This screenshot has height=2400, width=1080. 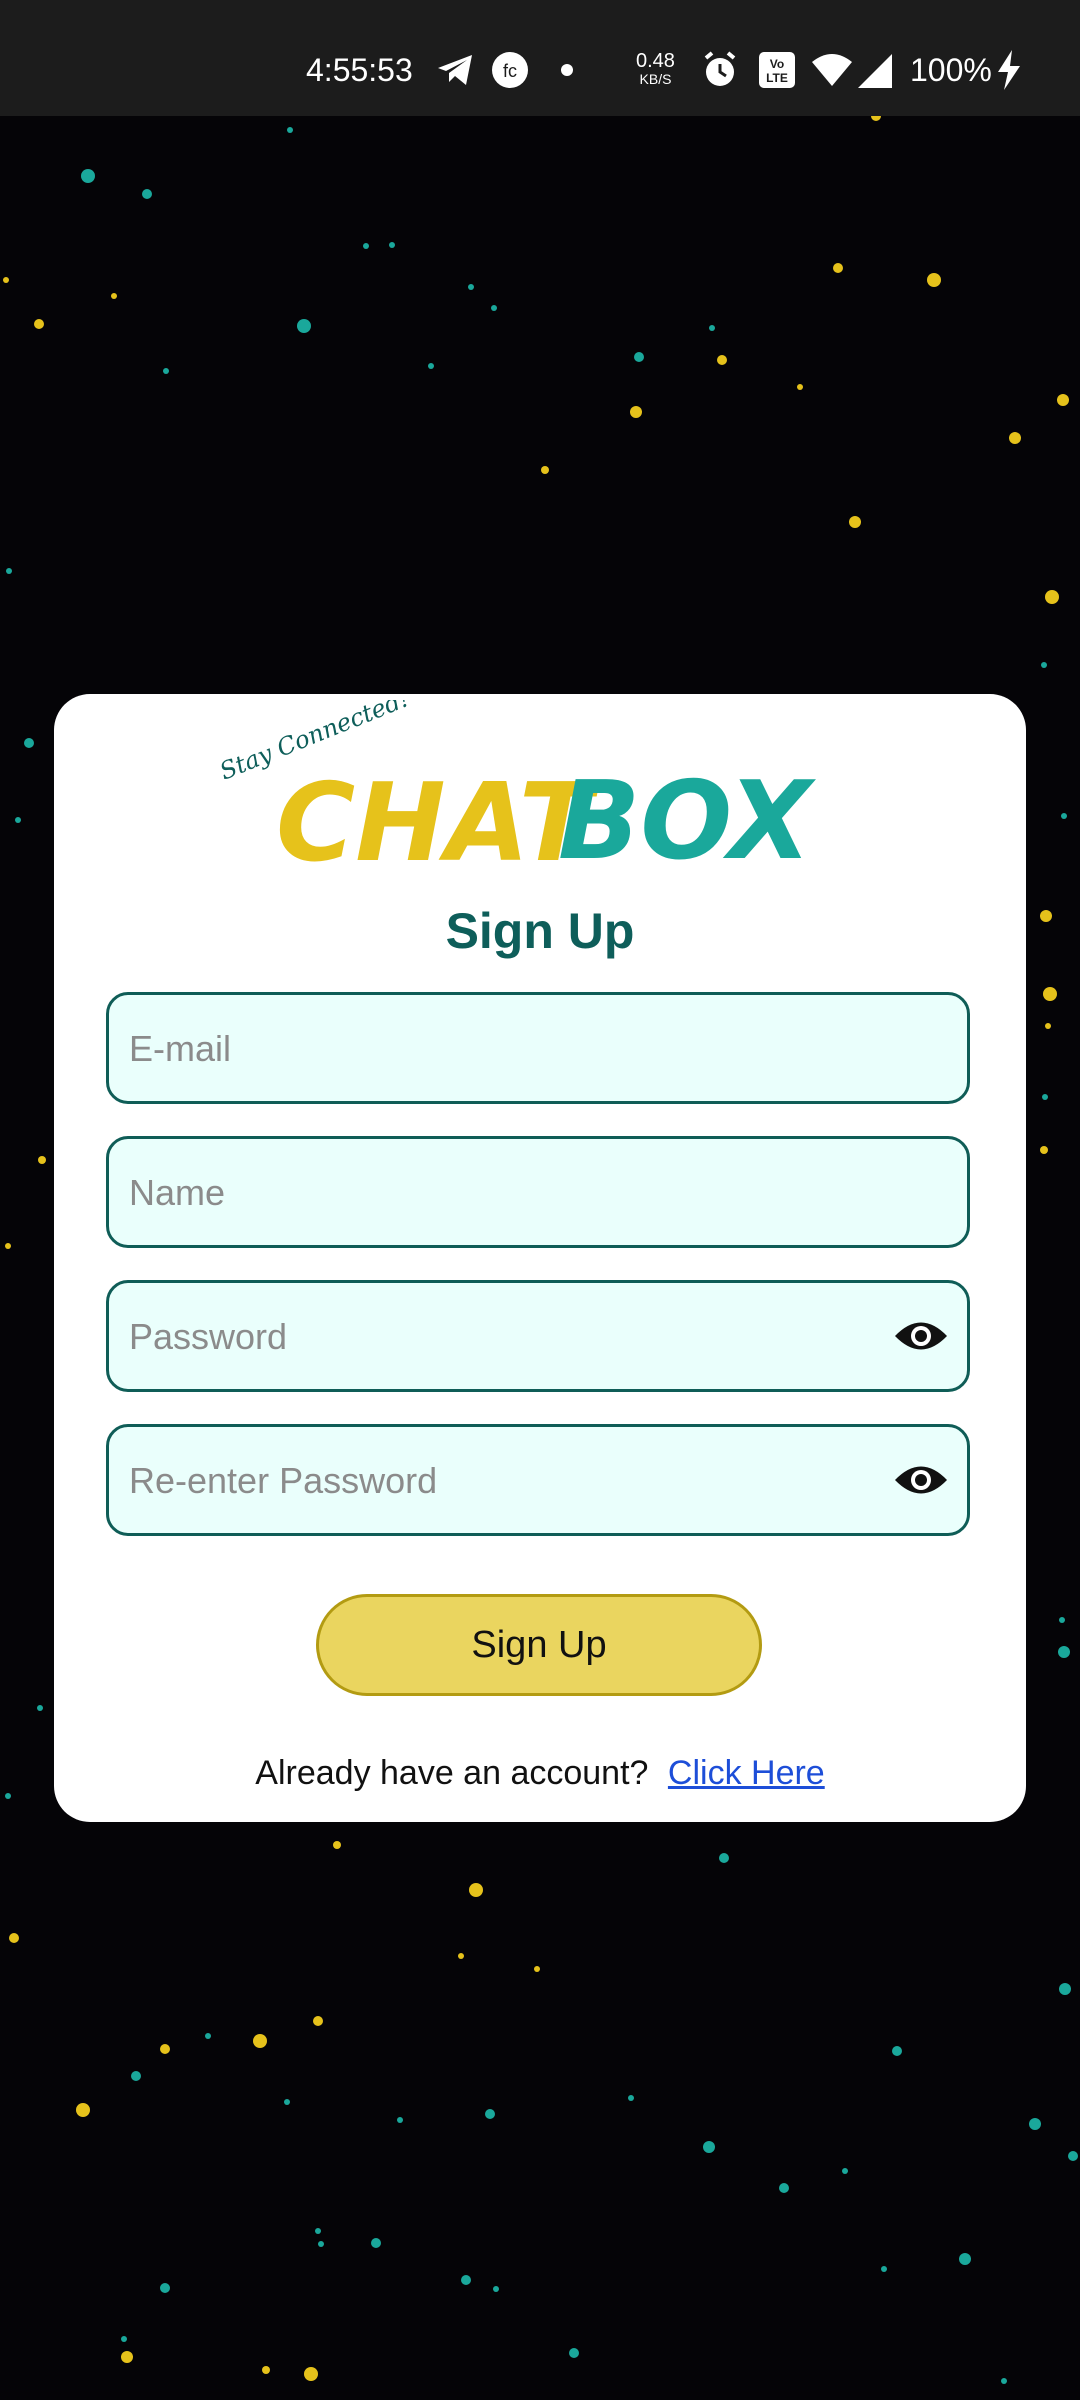 I want to click on fc-app-icon: fc, so click(x=510, y=70).